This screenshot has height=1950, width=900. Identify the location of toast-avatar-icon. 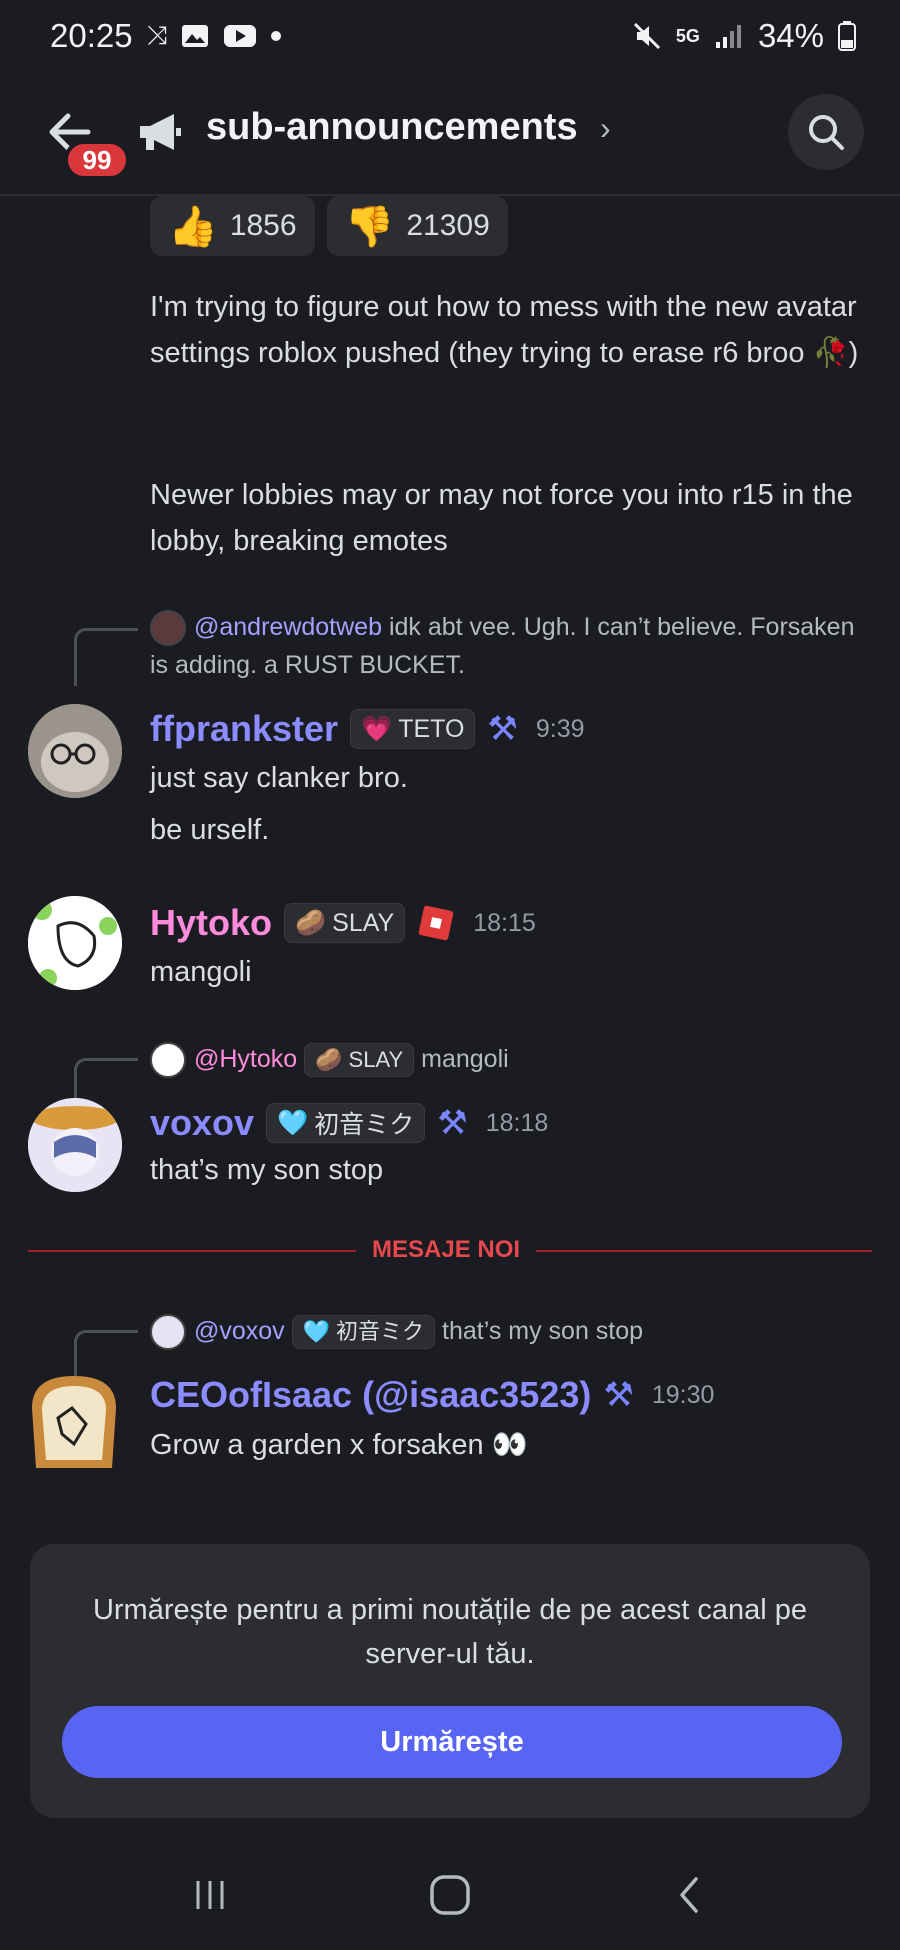
(74, 1422).